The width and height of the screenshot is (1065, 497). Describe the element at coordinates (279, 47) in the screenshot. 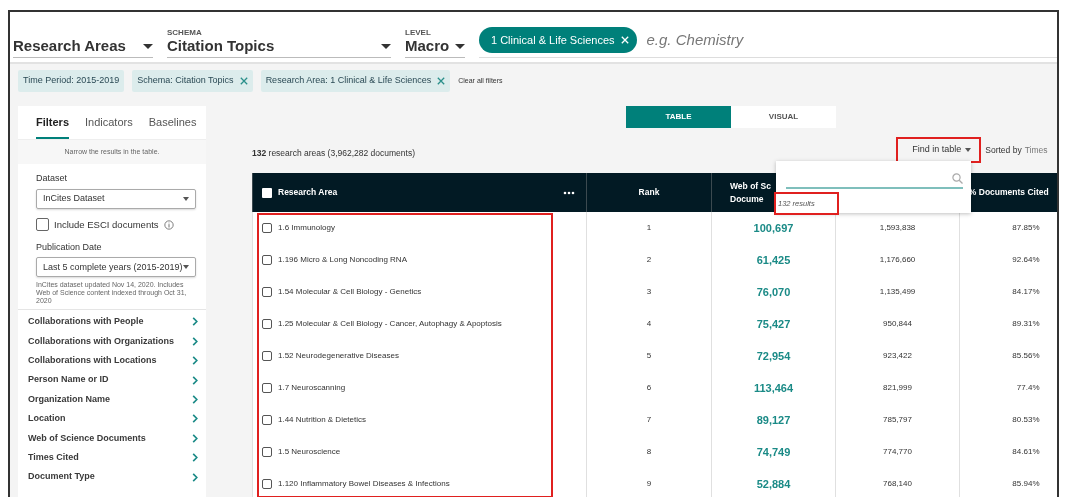

I see `dropdown-select: Citation Topics` at that location.